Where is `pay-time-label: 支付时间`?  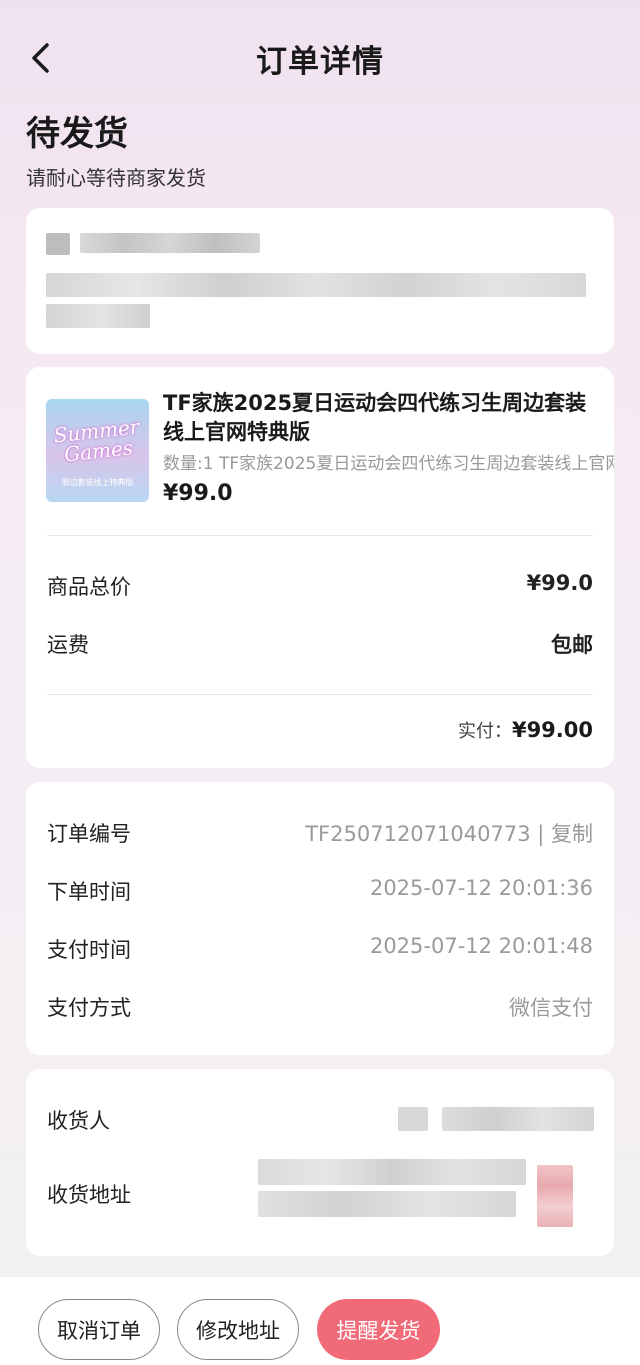
pay-time-label: 支付时间 is located at coordinates (89, 950).